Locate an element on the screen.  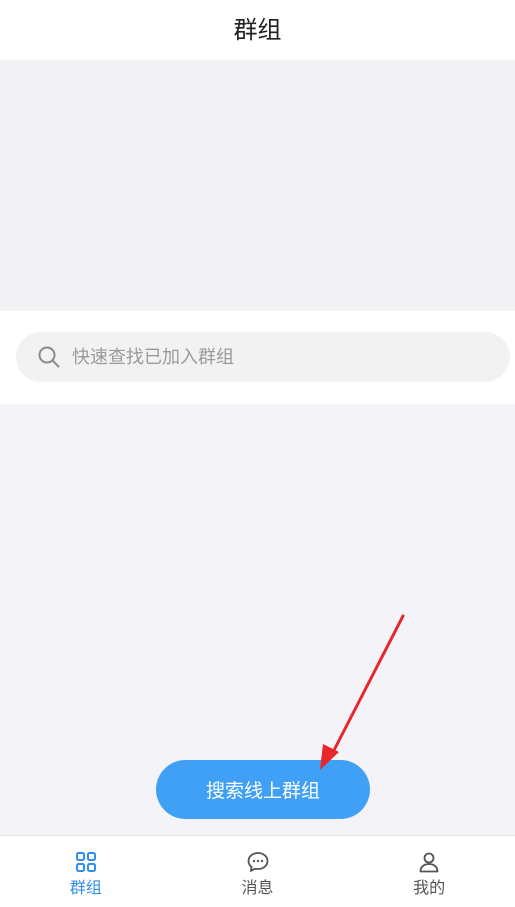
tab-label: 我的 is located at coordinates (429, 887).